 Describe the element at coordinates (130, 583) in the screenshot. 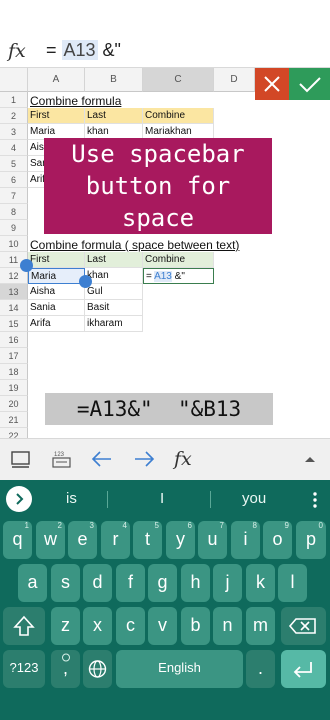

I see `key-f: f` at that location.